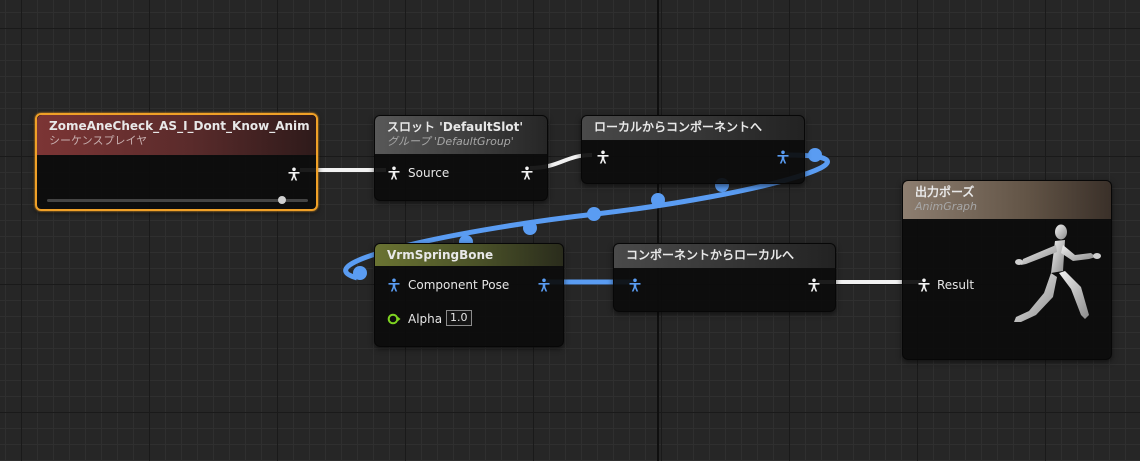 This screenshot has height=461, width=1140. I want to click on local-pose-input-pin, so click(603, 157).